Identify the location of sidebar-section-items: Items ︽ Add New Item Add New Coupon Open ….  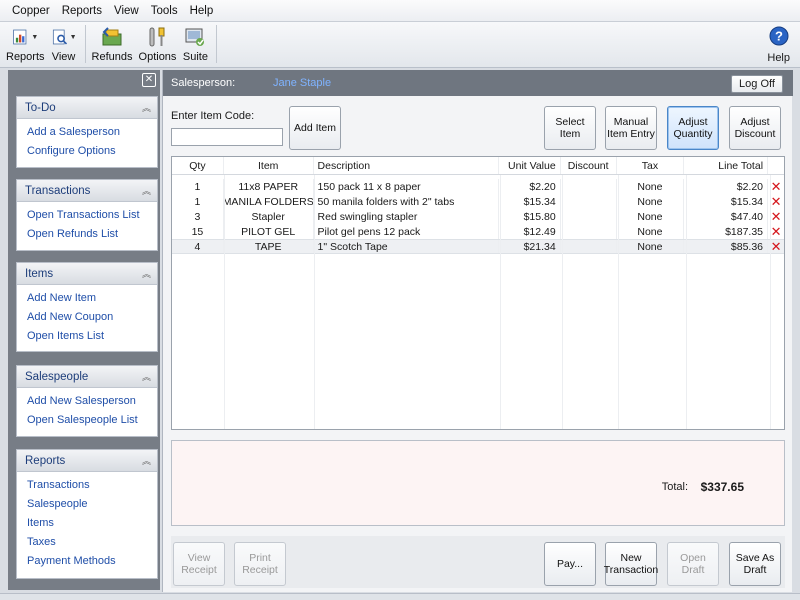
(87, 307).